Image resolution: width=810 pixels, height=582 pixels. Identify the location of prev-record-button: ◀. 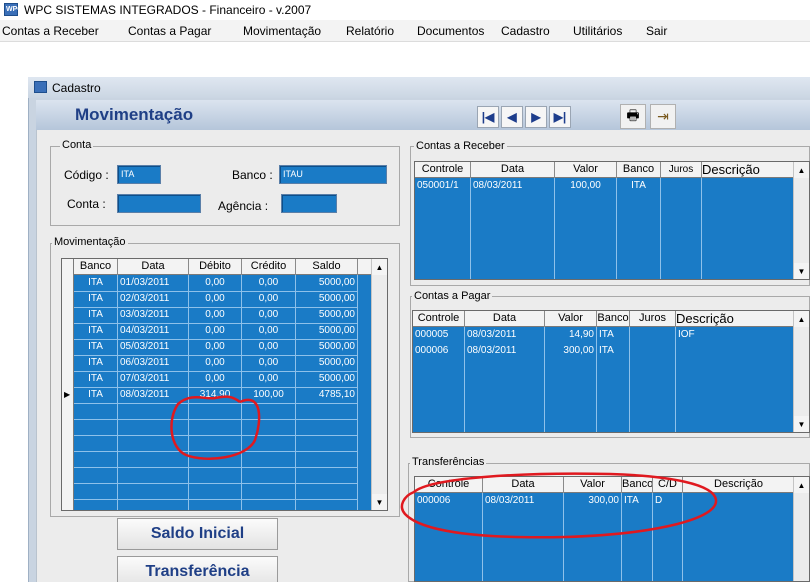
(512, 117).